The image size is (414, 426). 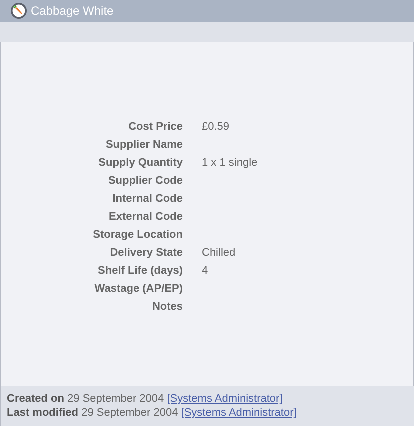 I want to click on field-value: Chilled, so click(x=219, y=253).